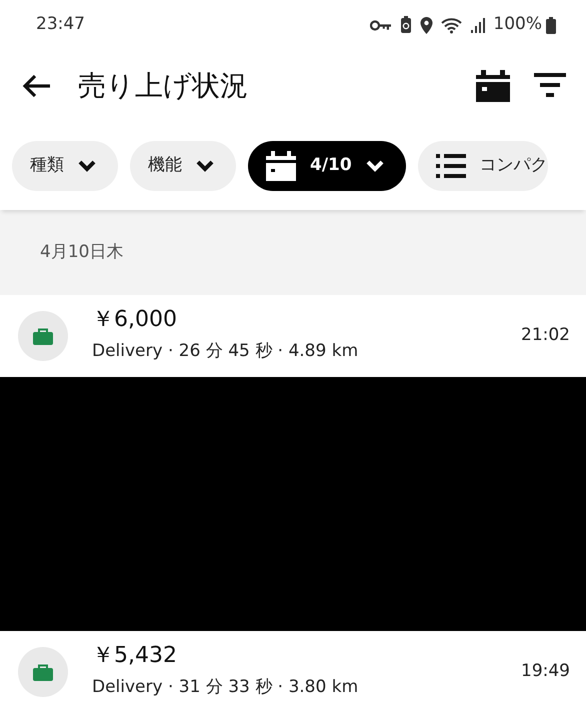 This screenshot has height=714, width=586. What do you see at coordinates (226, 688) in the screenshot?
I see `trip-details: Delivery · 31 分 33 秒 · 3.80 km` at bounding box center [226, 688].